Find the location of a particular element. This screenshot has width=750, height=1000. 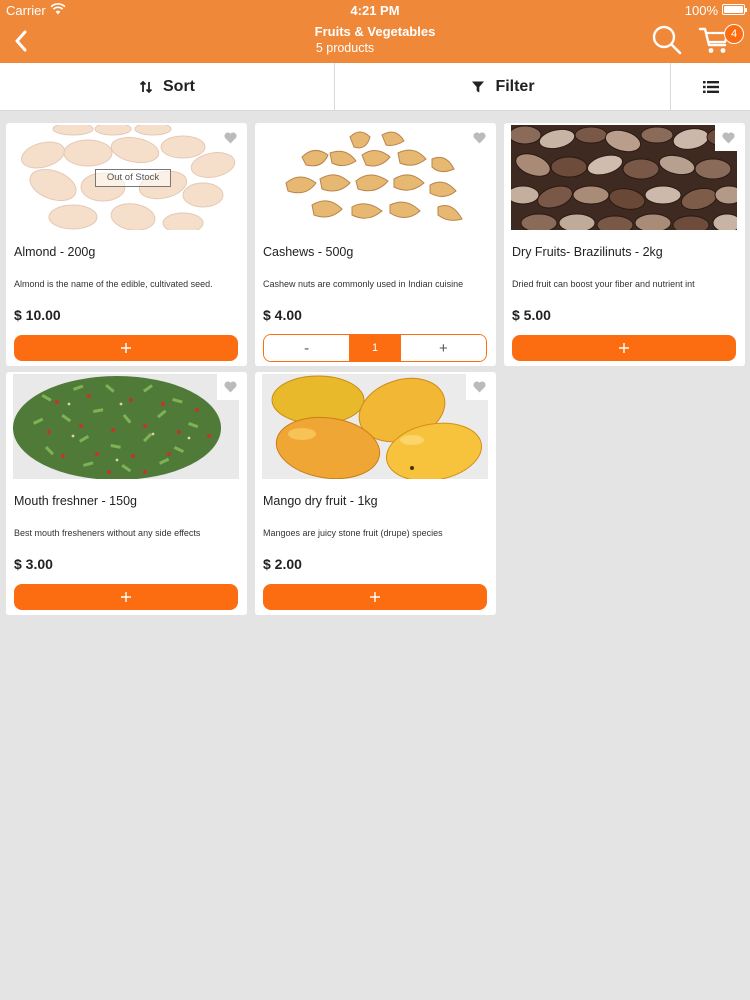

navigation-bar: Fruits & Vegetables 5 products is located at coordinates (375, 41).